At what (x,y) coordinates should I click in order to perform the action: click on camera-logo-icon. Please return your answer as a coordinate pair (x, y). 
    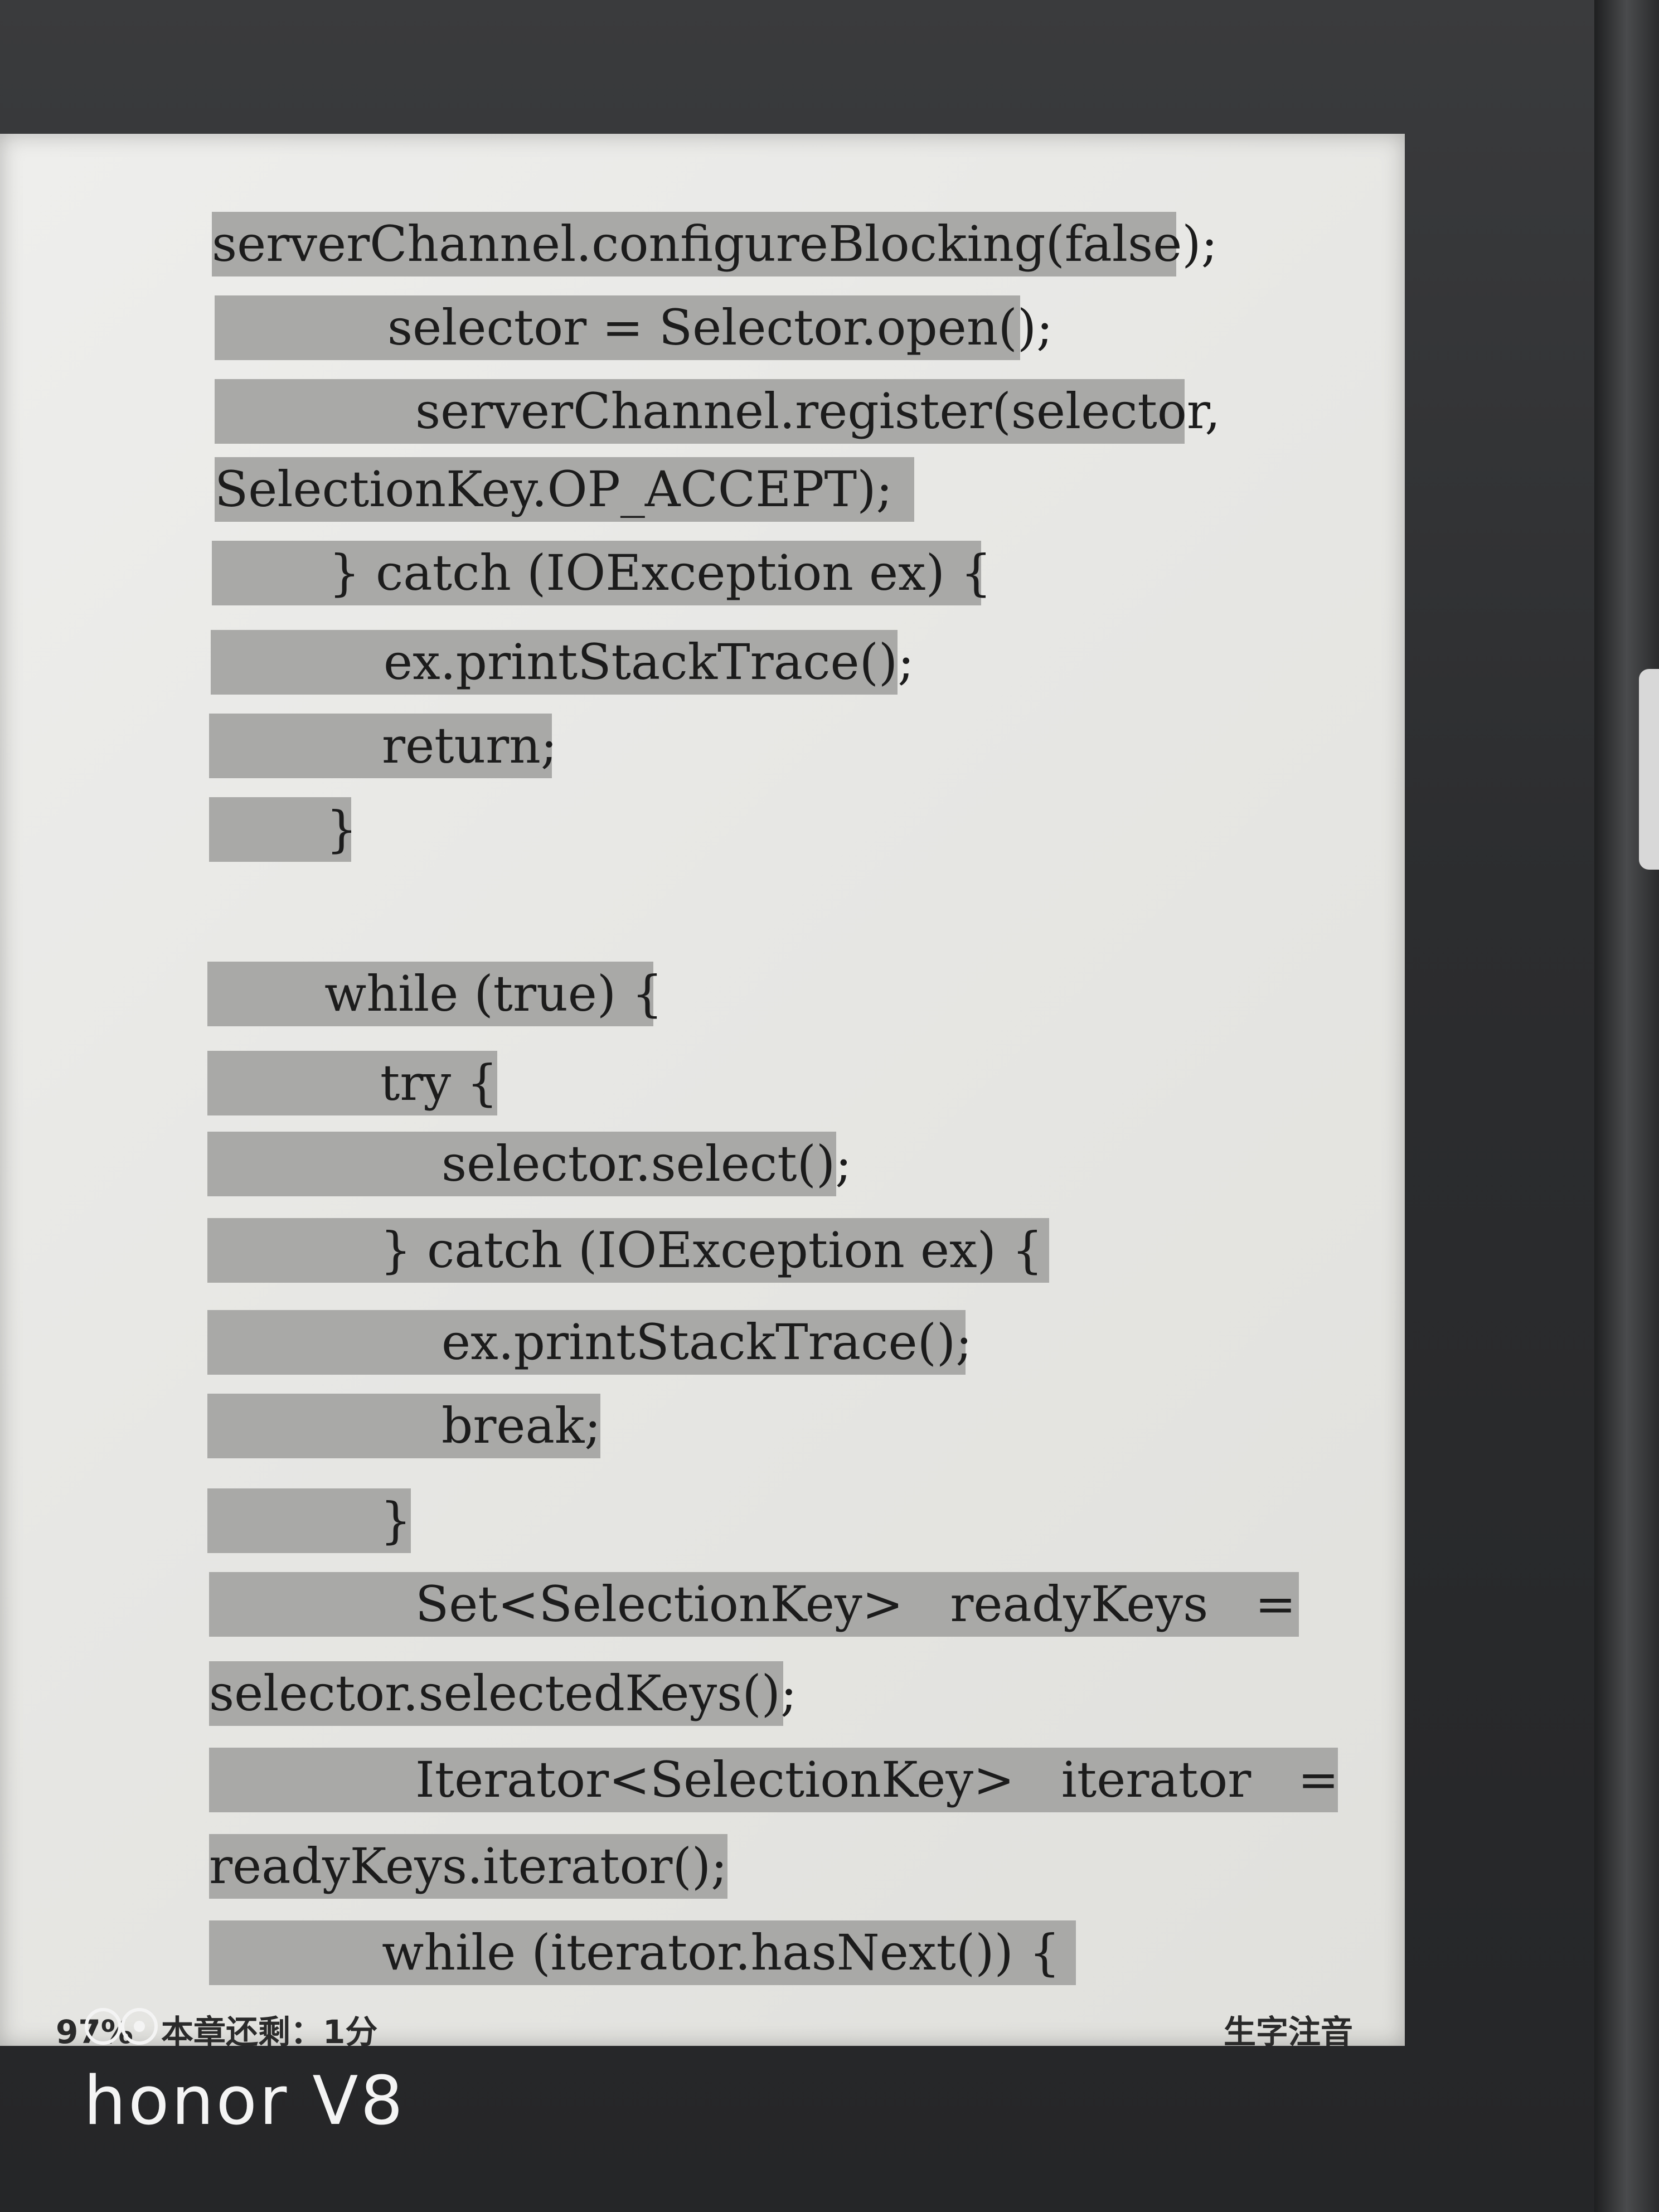
    Looking at the image, I should click on (122, 2027).